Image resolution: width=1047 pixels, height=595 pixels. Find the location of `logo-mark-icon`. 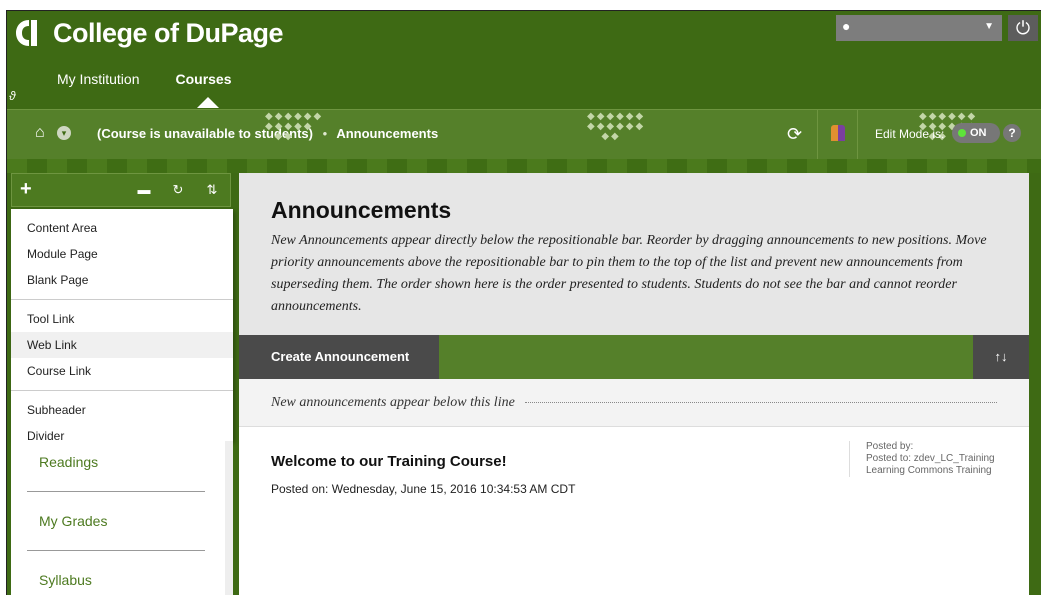

logo-mark-icon is located at coordinates (26, 33).